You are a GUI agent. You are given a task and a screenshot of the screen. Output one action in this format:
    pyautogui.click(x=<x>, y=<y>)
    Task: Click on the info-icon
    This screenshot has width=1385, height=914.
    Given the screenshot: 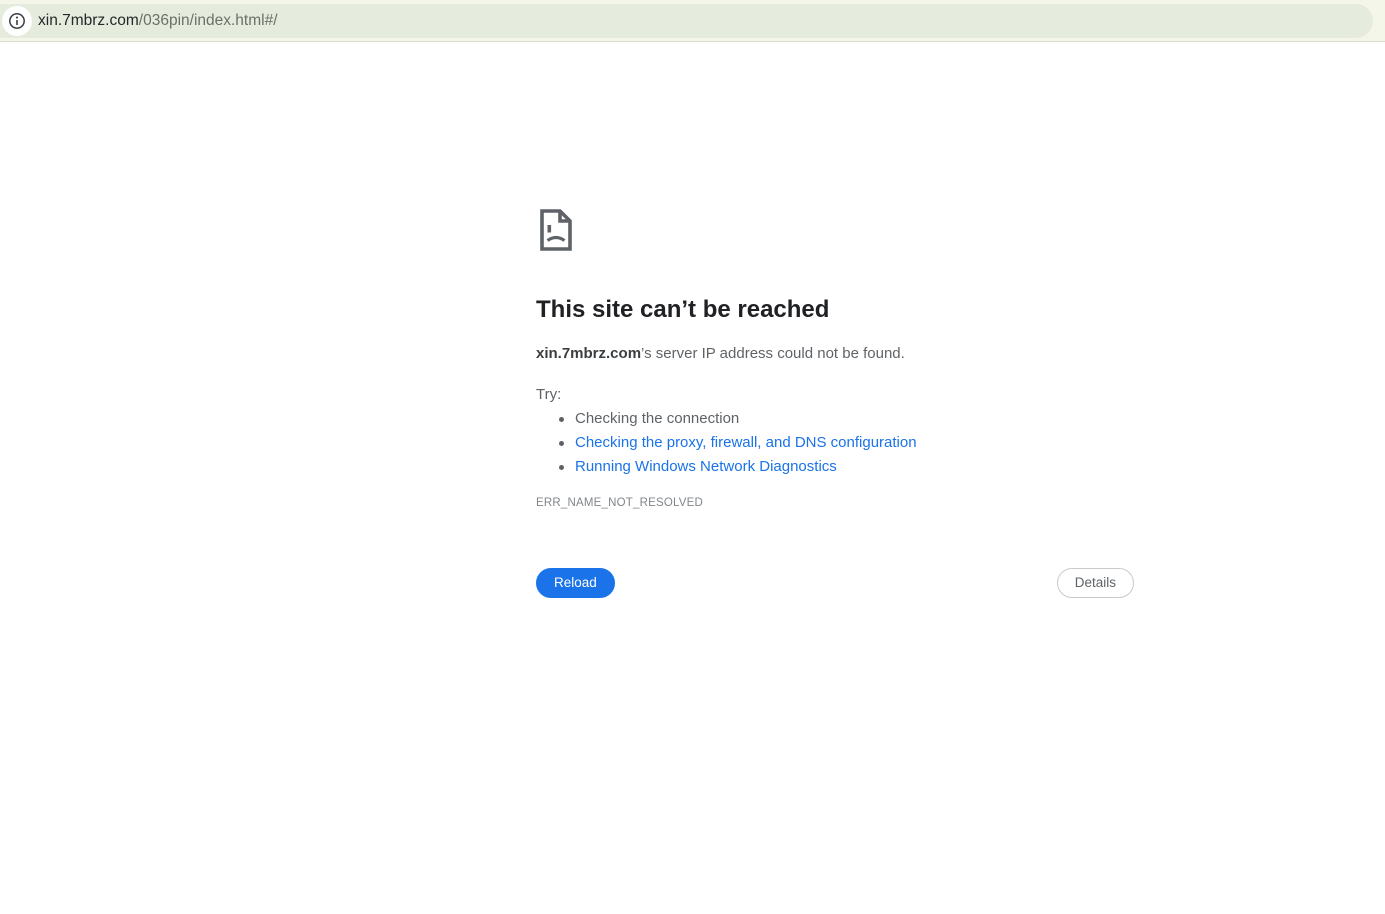 What is the action you would take?
    pyautogui.click(x=17, y=21)
    